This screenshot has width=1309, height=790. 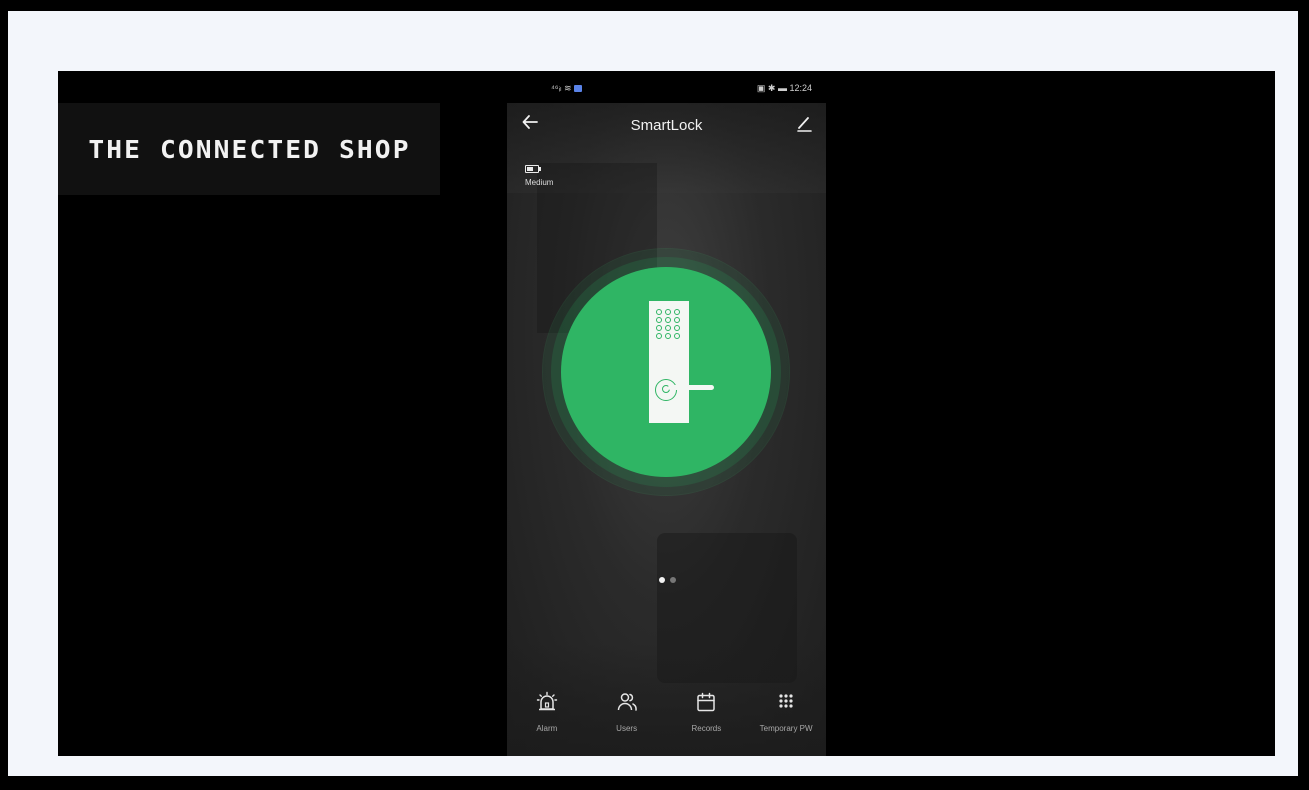 What do you see at coordinates (547, 701) in the screenshot?
I see `alarm-siren-icon` at bounding box center [547, 701].